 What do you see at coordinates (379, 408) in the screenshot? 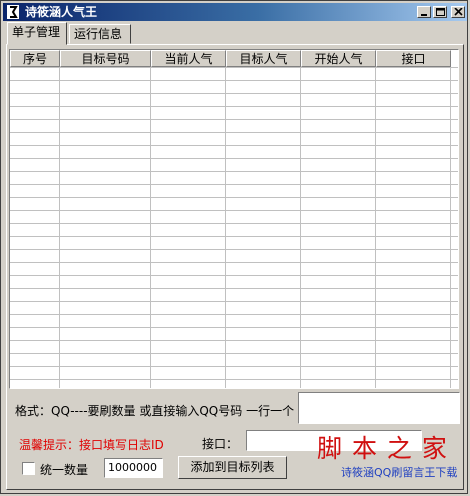
I see `qq-list-input` at bounding box center [379, 408].